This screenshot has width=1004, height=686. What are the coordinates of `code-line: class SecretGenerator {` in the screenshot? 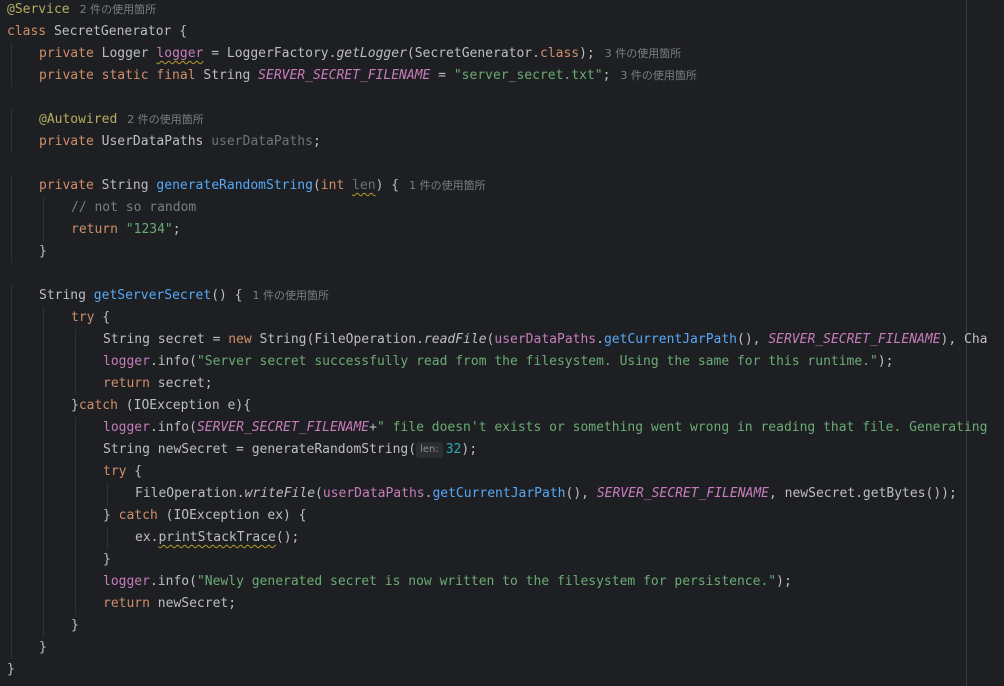 It's located at (502, 32).